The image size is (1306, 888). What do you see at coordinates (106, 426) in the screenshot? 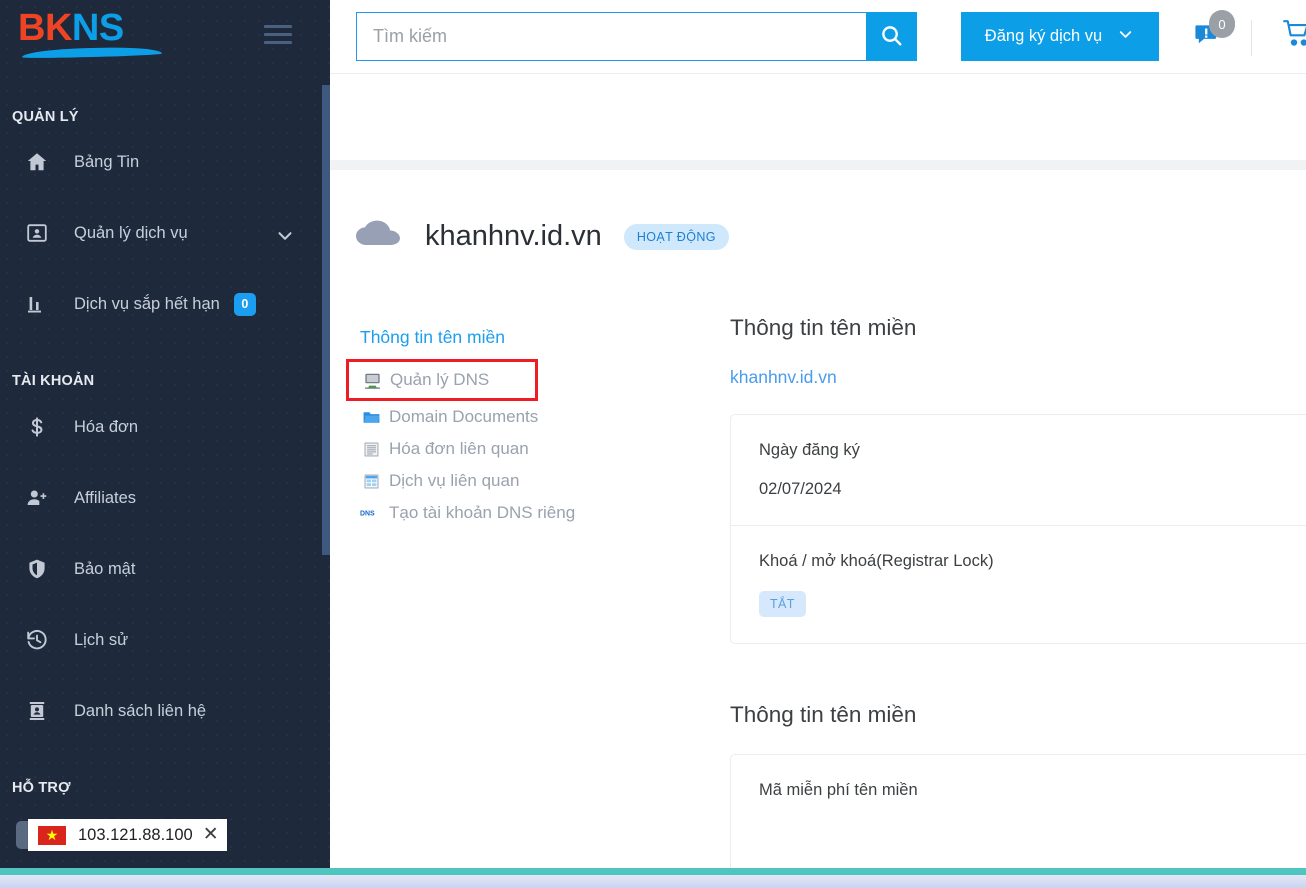
I see `sidebar-item-label: Hóa đơn` at bounding box center [106, 426].